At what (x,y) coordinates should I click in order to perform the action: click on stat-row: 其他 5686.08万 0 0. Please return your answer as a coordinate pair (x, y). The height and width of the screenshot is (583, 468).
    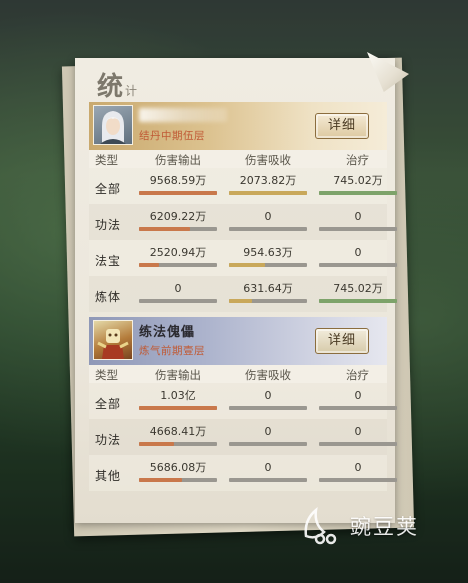
    Looking at the image, I should click on (243, 473).